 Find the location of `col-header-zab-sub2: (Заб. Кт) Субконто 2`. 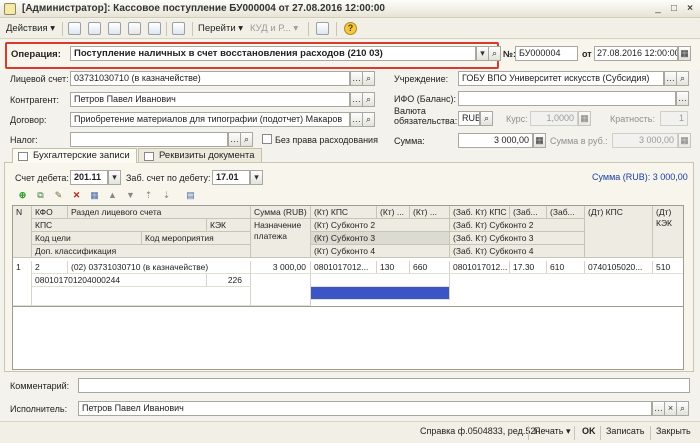

col-header-zab-sub2: (Заб. Кт) Субконто 2 is located at coordinates (517, 225).